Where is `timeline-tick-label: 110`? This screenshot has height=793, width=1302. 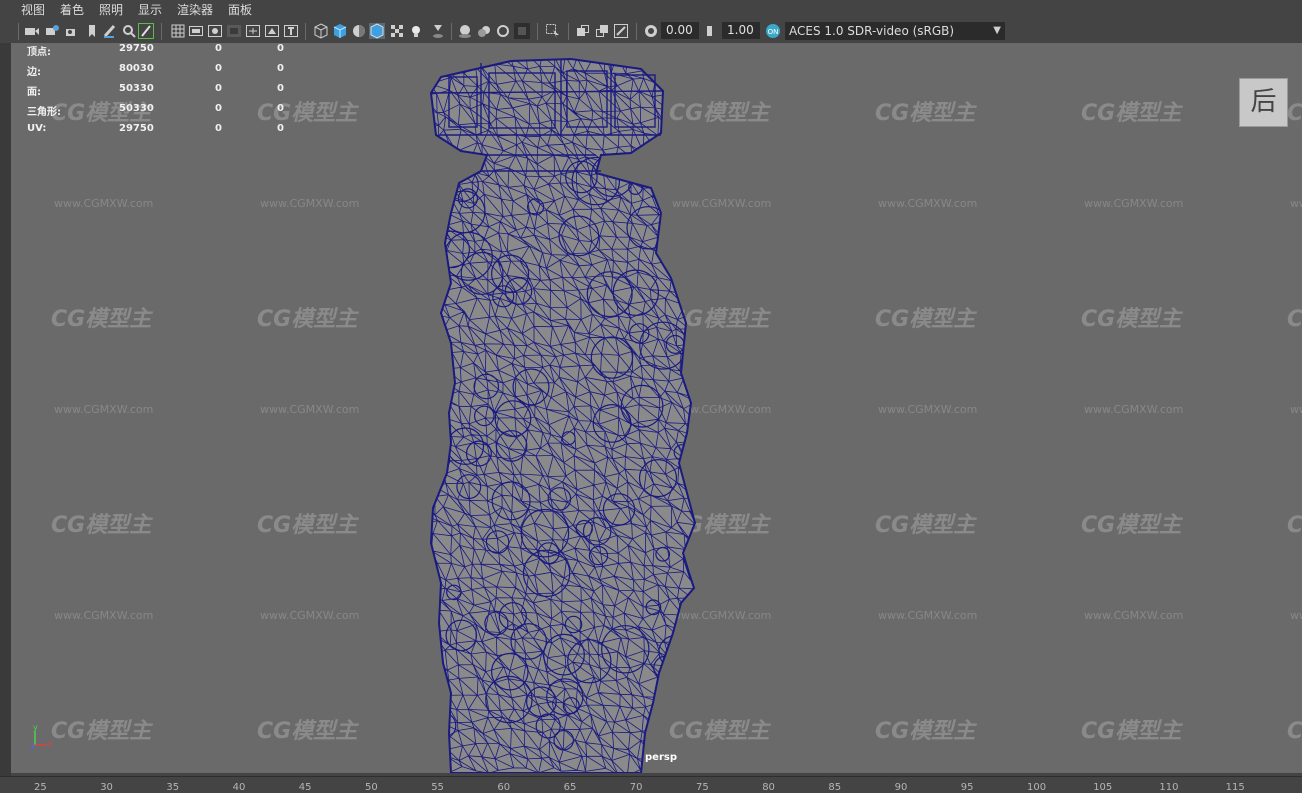
timeline-tick-label: 110 is located at coordinates (1169, 787).